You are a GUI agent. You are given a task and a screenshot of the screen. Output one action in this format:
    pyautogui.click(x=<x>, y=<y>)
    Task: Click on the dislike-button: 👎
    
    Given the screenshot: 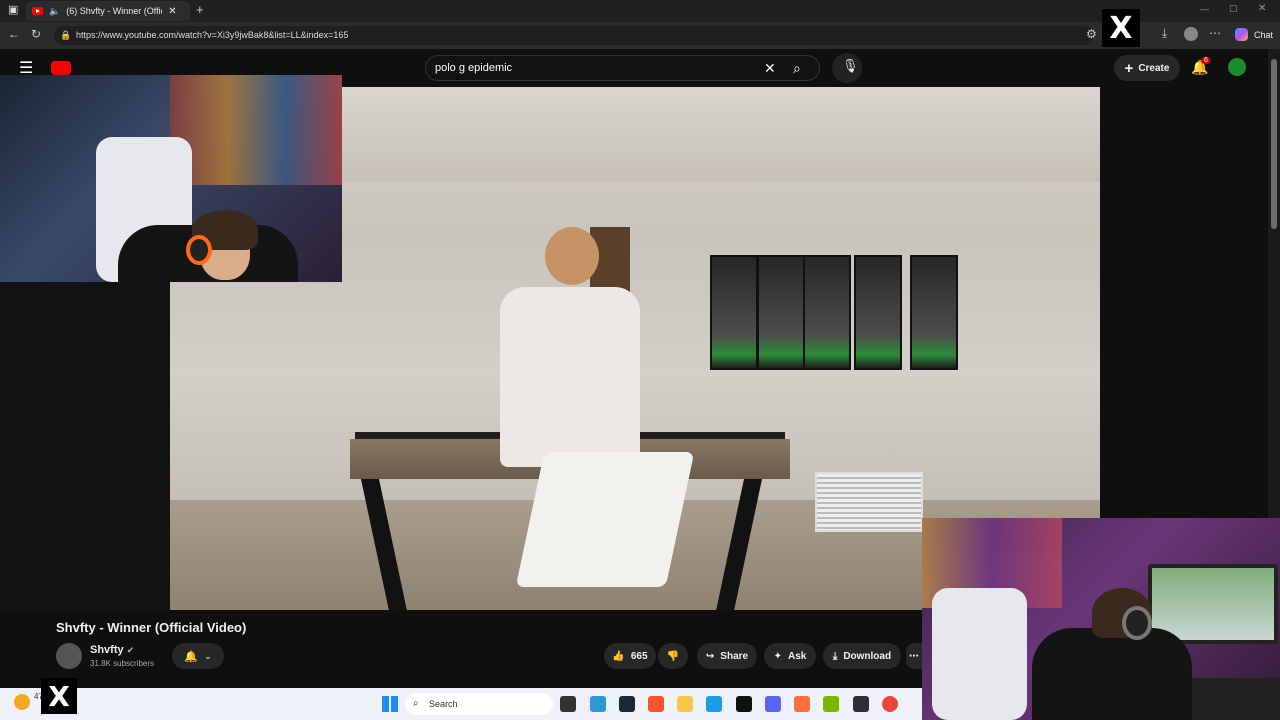 What is the action you would take?
    pyautogui.click(x=673, y=656)
    